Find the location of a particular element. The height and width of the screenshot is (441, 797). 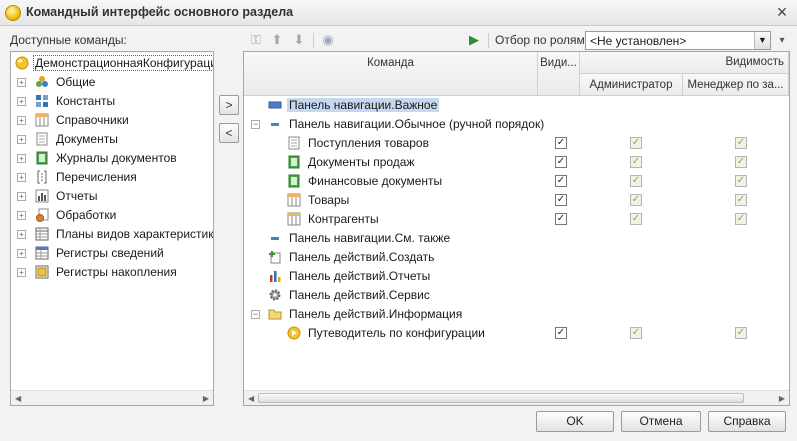

tree-item-constants: + Константы is located at coordinates (112, 101).